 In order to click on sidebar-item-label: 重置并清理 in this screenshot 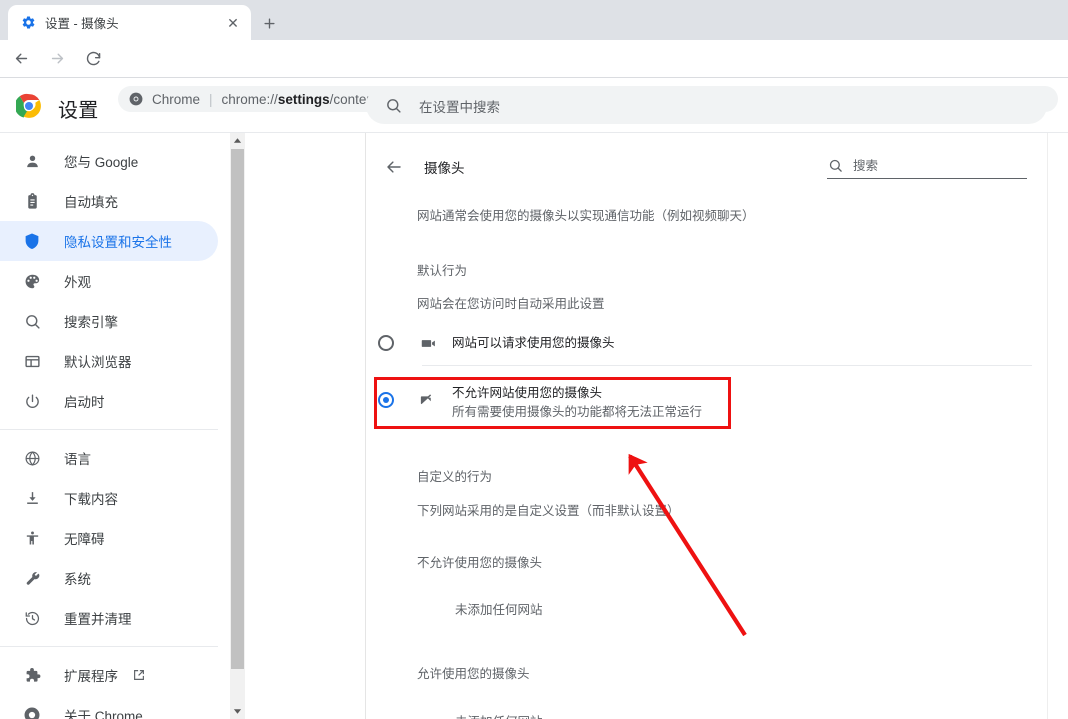, I will do `click(98, 619)`.